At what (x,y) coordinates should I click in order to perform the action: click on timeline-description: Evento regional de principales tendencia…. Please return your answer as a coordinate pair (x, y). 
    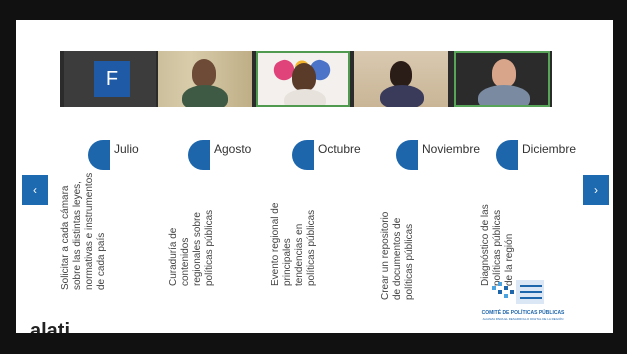
    Looking at the image, I should click on (293, 244).